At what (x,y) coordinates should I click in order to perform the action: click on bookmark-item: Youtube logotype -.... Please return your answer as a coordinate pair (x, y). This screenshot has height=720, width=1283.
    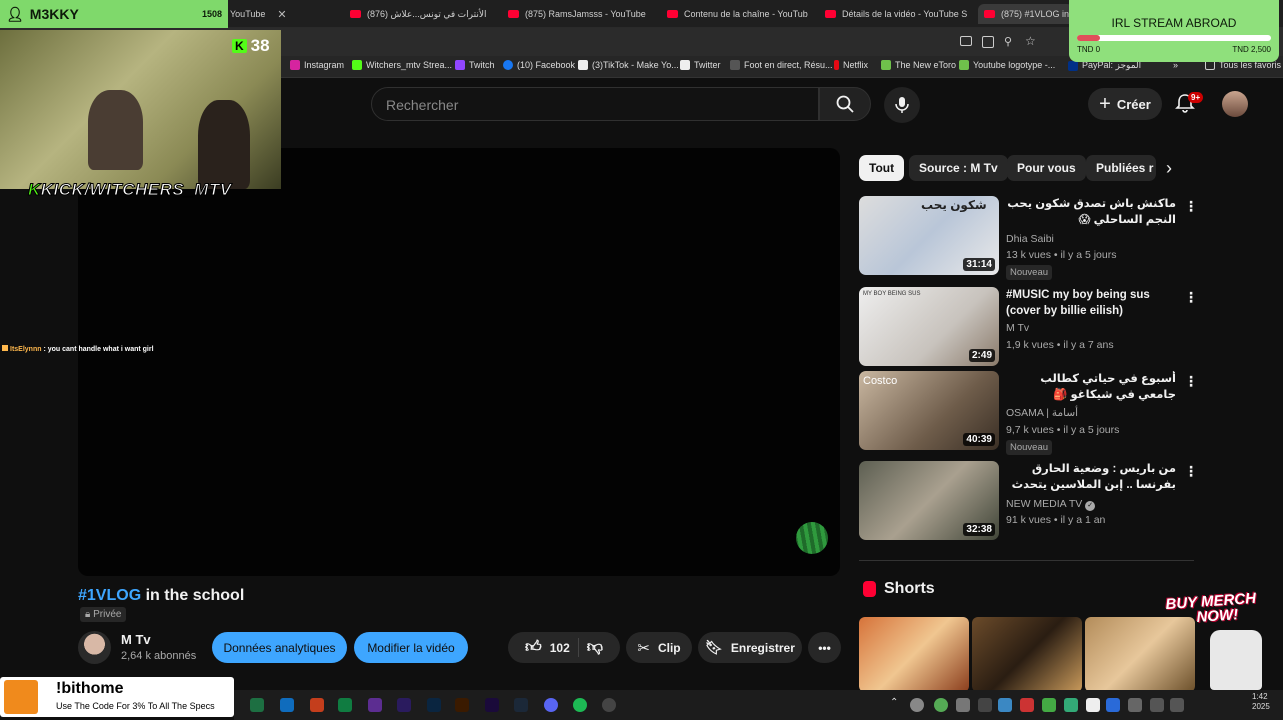
    Looking at the image, I should click on (1007, 65).